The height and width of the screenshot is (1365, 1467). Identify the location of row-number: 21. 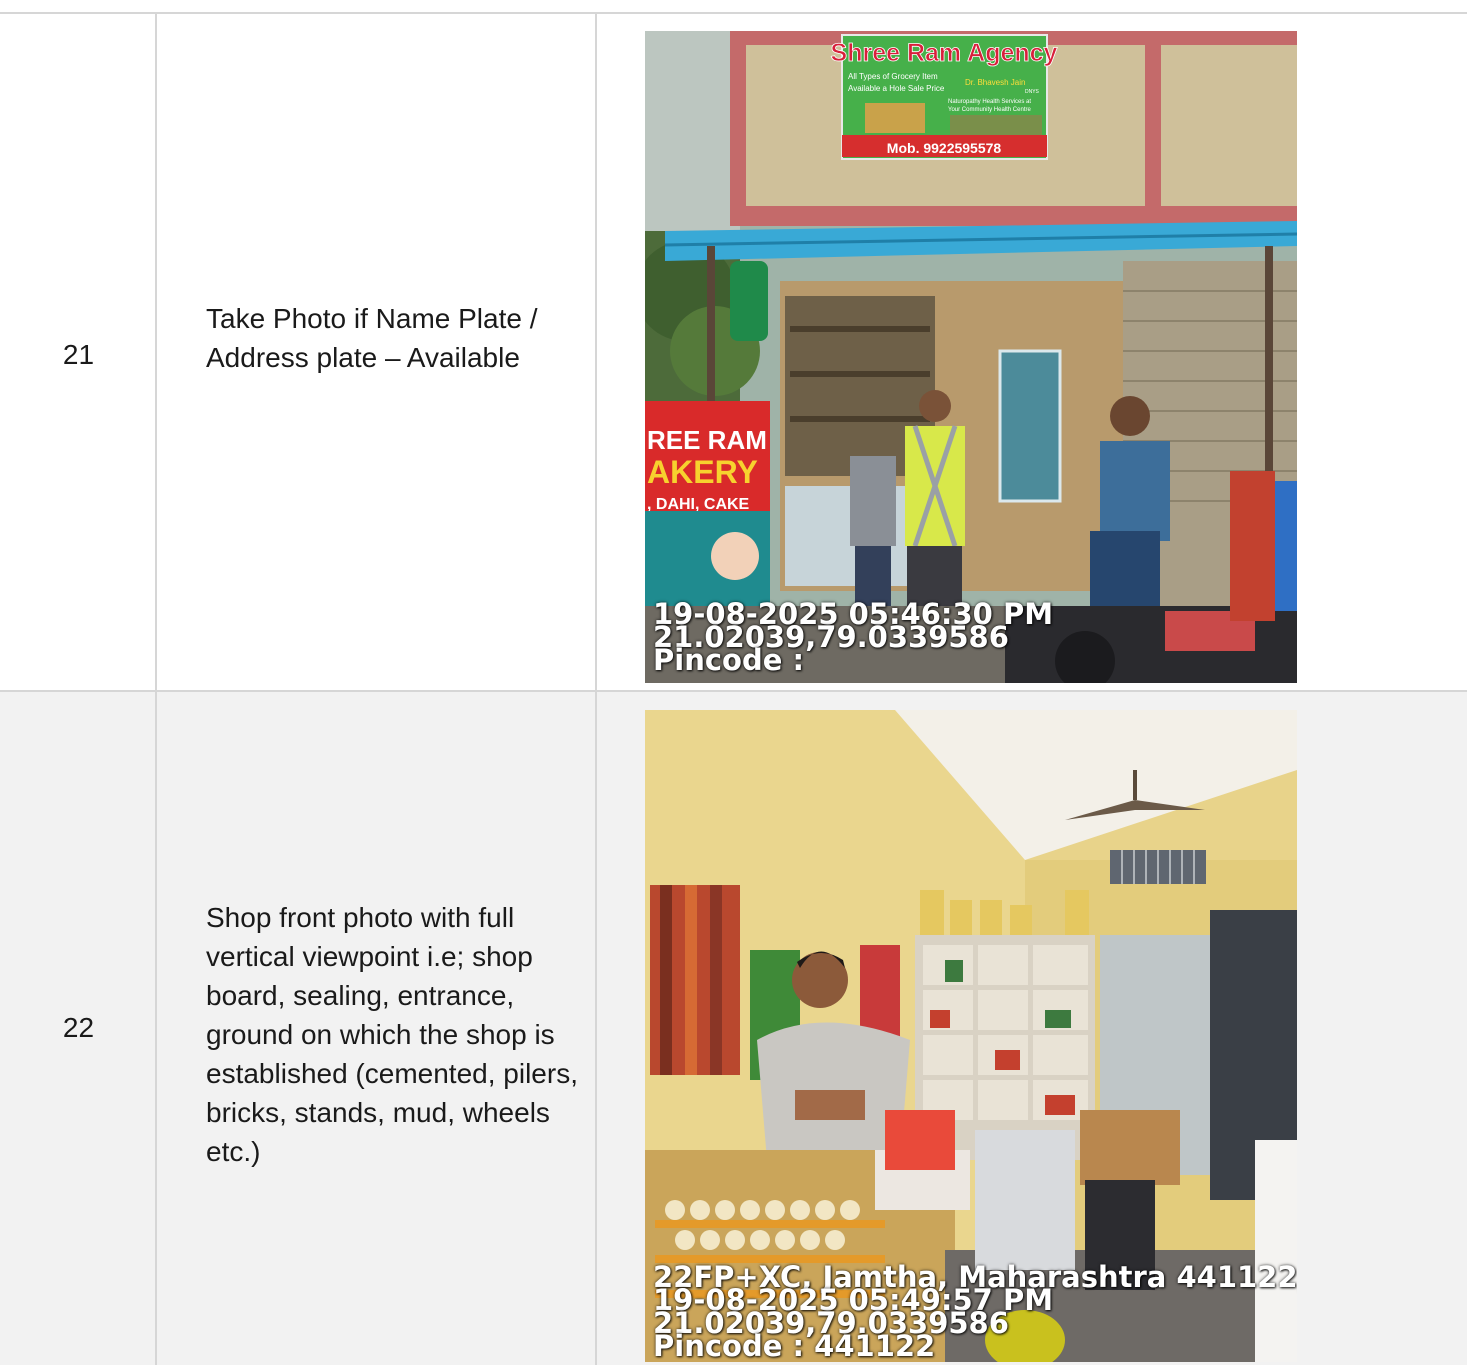
(78, 354).